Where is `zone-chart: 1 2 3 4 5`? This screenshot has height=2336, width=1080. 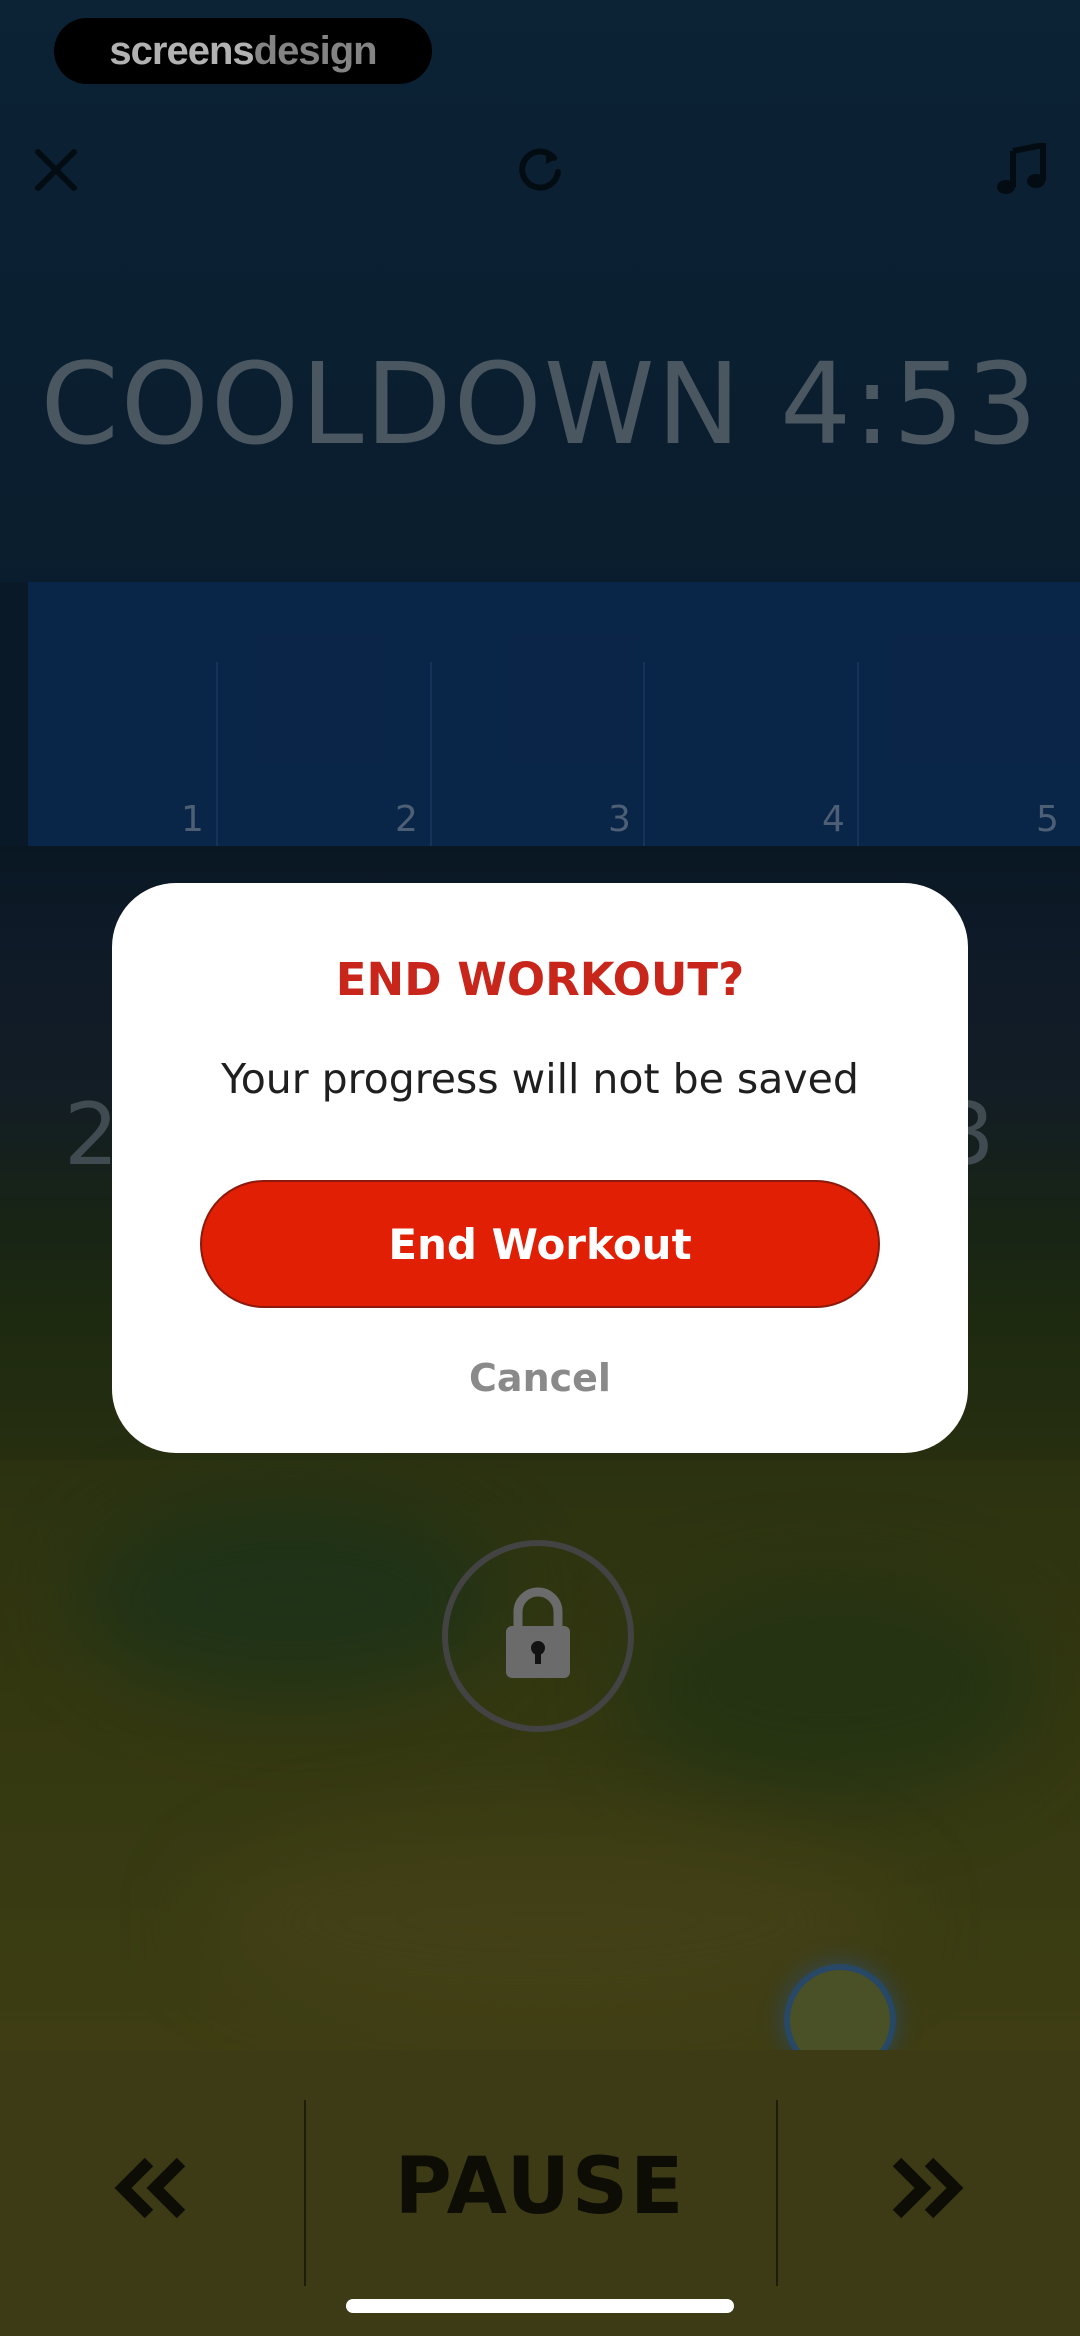
zone-chart: 1 2 3 4 5 is located at coordinates (554, 714).